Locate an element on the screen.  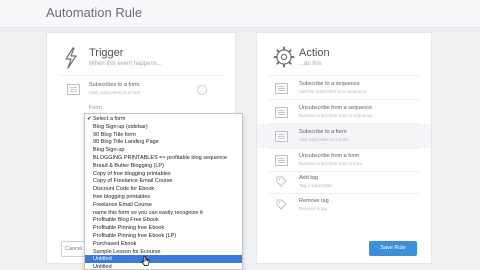
dropdown-option-label: Blog Sign-up (sidebar) is located at coordinates (120, 126).